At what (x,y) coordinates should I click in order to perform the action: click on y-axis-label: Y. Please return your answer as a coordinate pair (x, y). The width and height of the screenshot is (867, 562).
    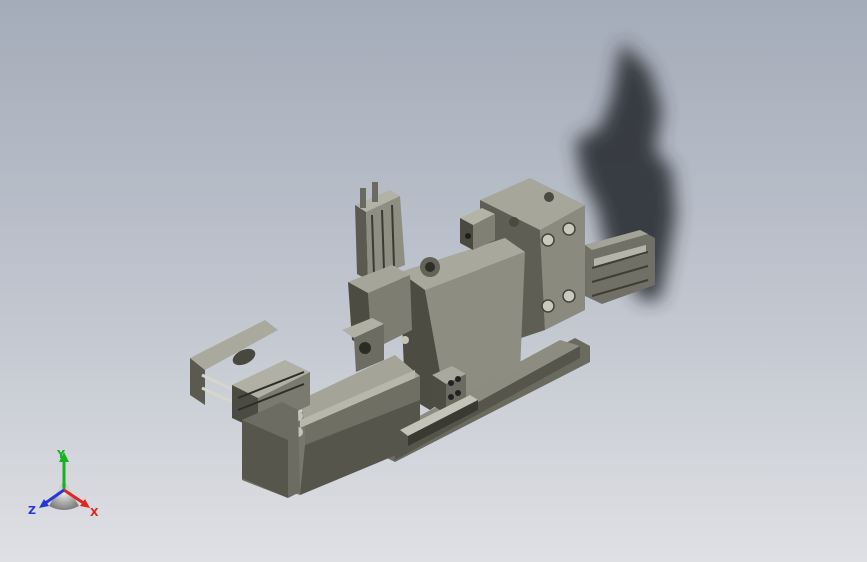
    Looking at the image, I should click on (61, 454).